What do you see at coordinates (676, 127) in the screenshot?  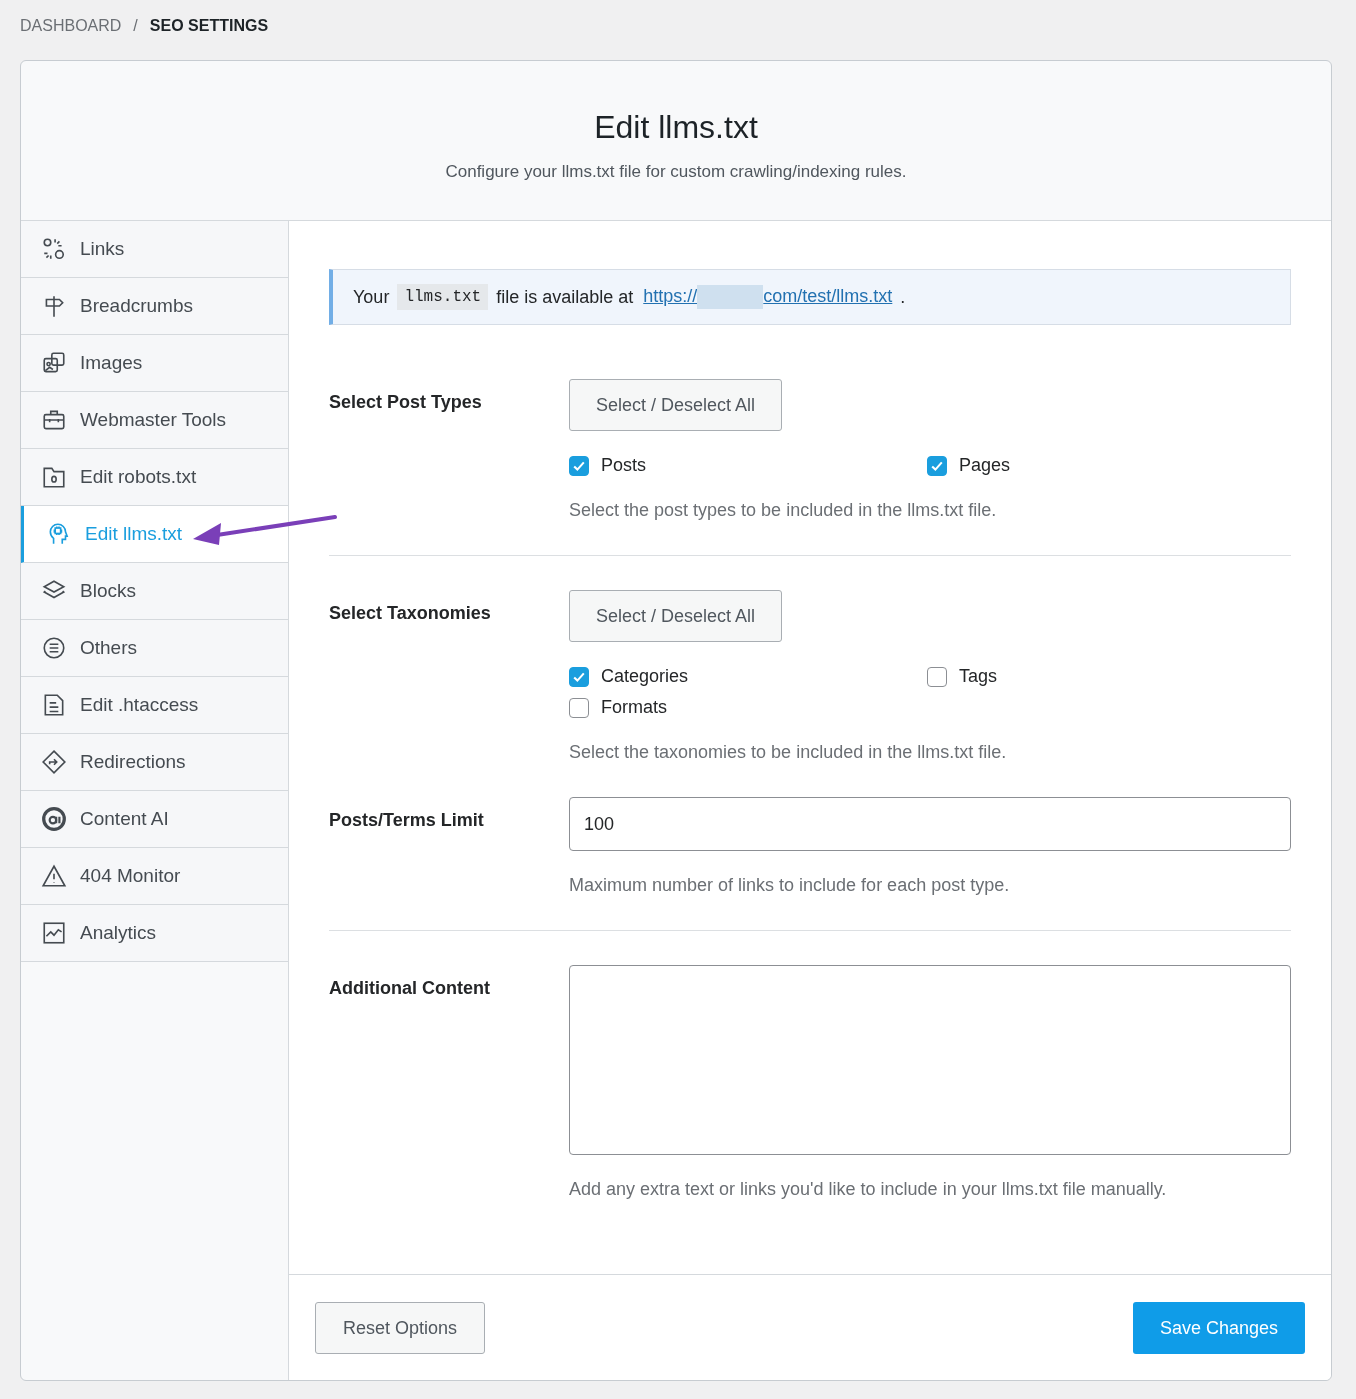 I see `page-title: Edit llms.txt` at bounding box center [676, 127].